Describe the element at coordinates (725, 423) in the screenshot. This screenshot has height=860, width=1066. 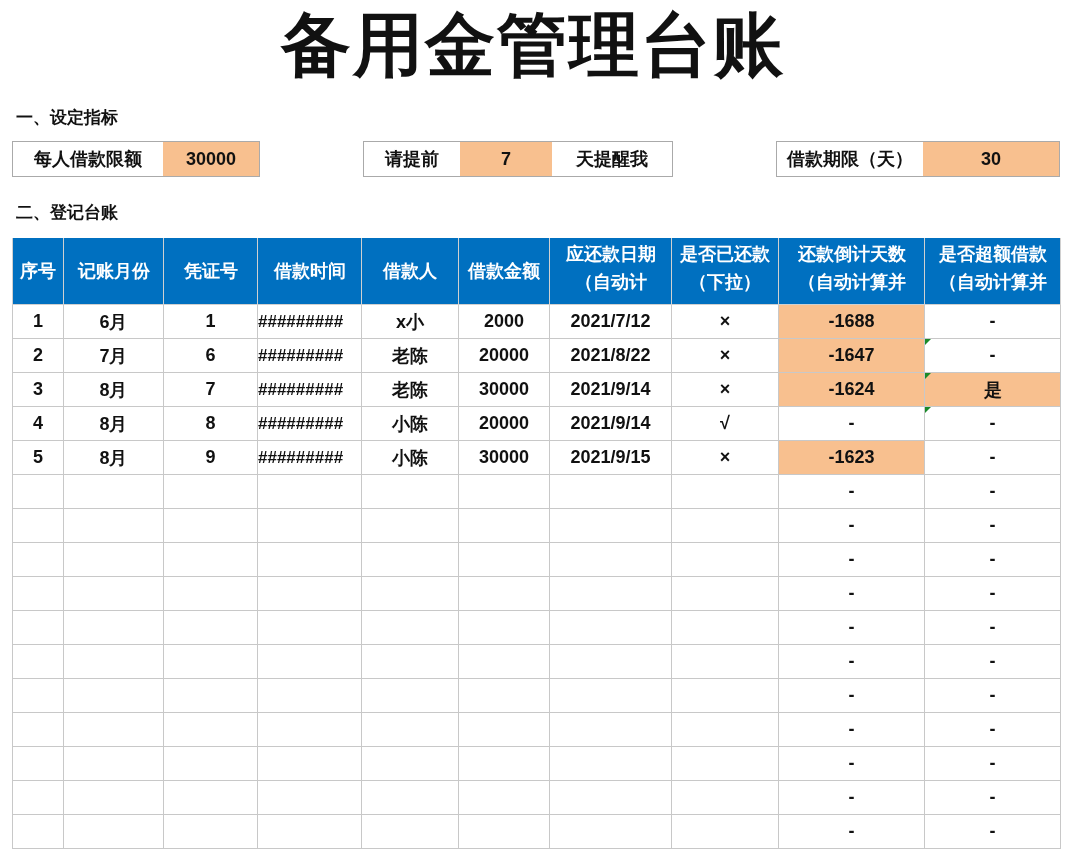
I see `table-cell: √` at that location.